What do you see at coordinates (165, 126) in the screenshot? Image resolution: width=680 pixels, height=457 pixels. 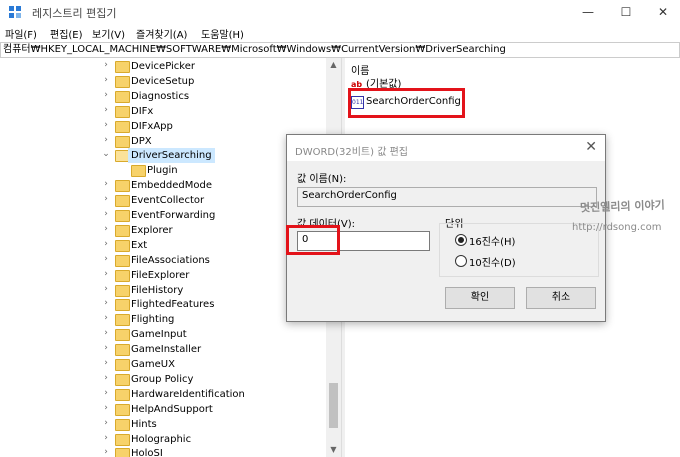 I see `tree-item: › DIFxApp` at bounding box center [165, 126].